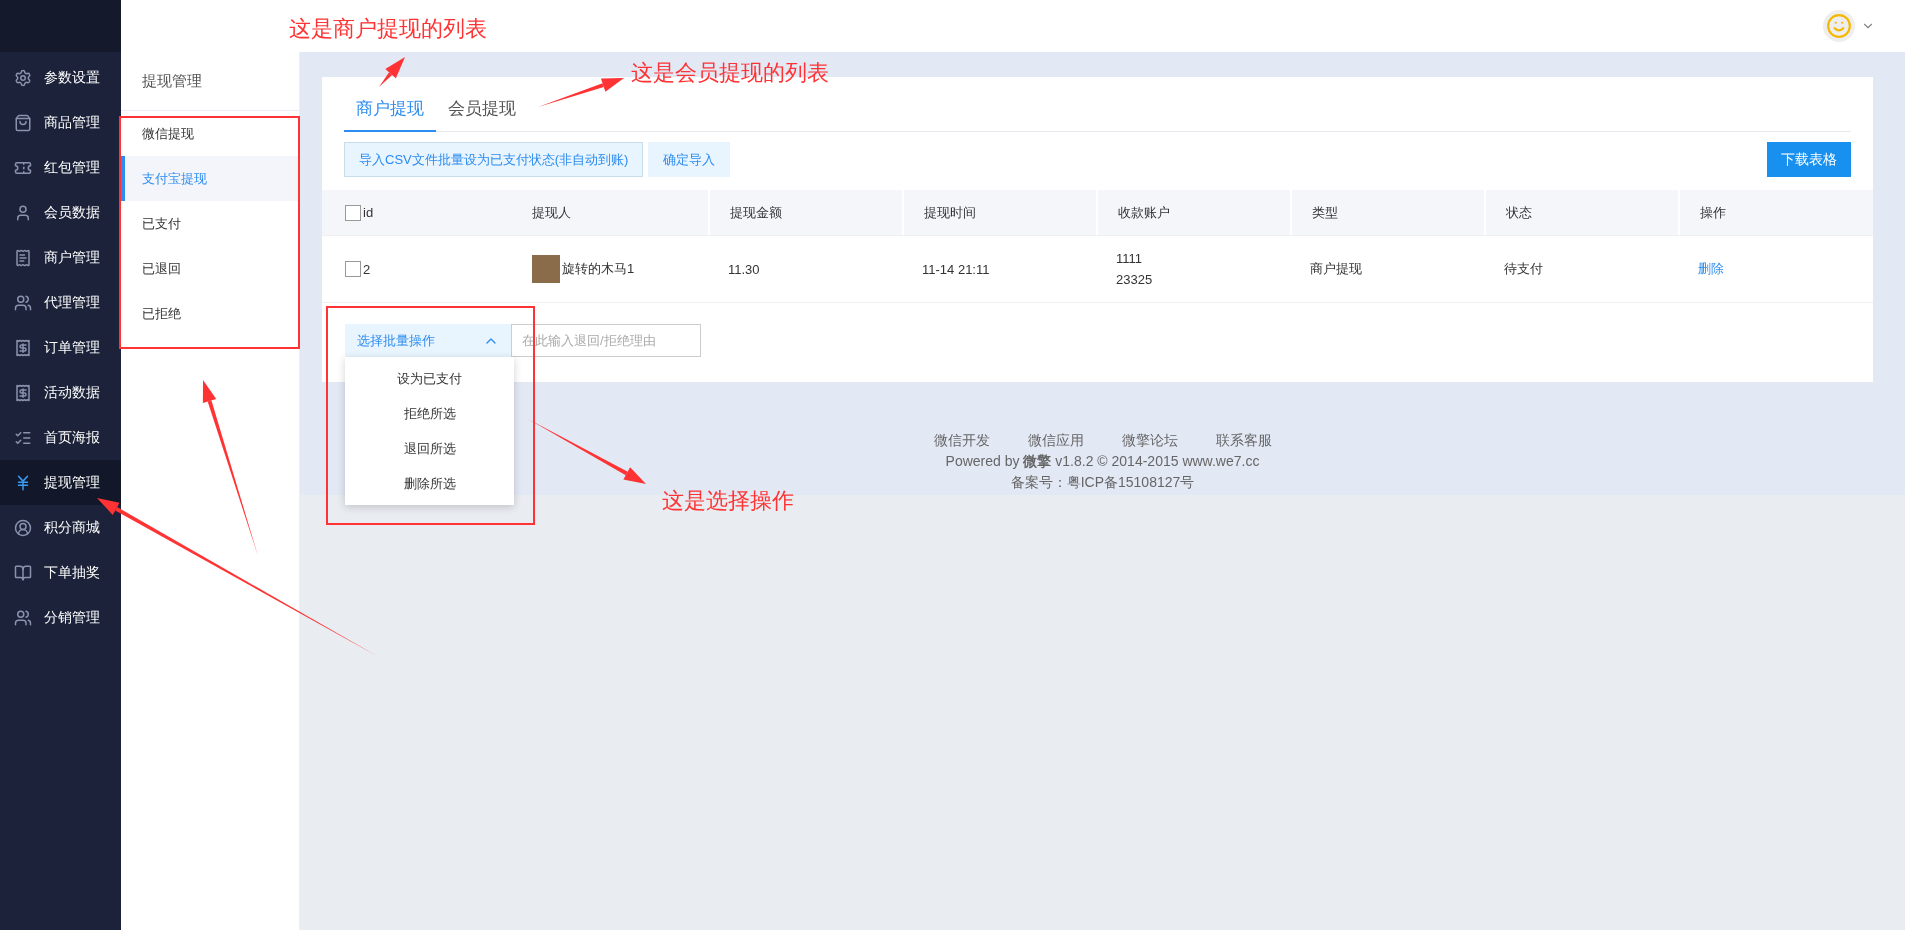  Describe the element at coordinates (744, 269) in the screenshot. I see `table-cell: 11.30` at that location.